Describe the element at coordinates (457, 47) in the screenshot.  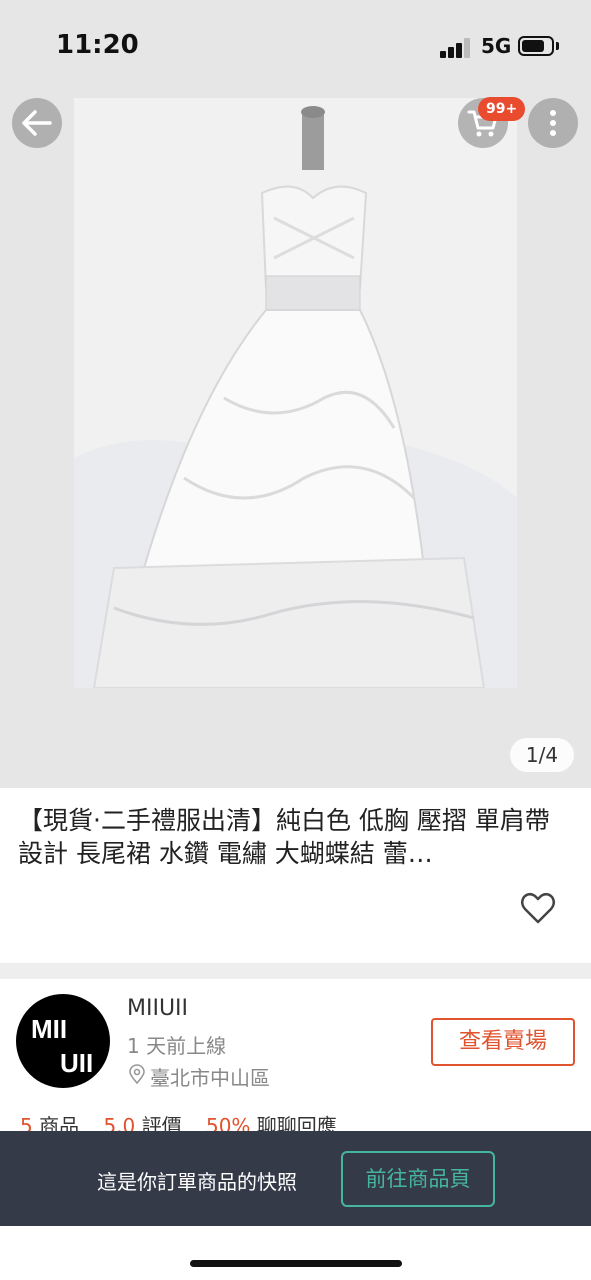
I see `signal-icon` at that location.